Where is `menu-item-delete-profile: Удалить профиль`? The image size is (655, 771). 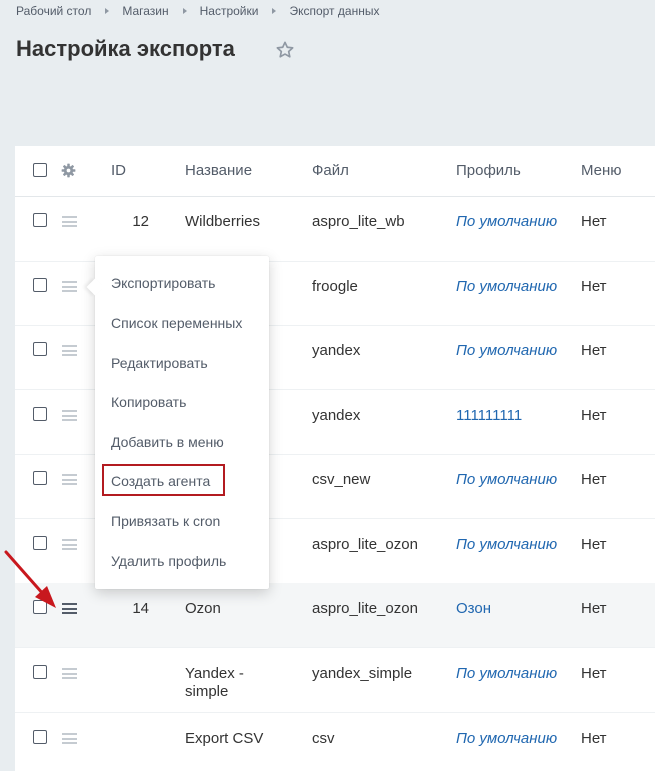 menu-item-delete-profile: Удалить профиль is located at coordinates (168, 561).